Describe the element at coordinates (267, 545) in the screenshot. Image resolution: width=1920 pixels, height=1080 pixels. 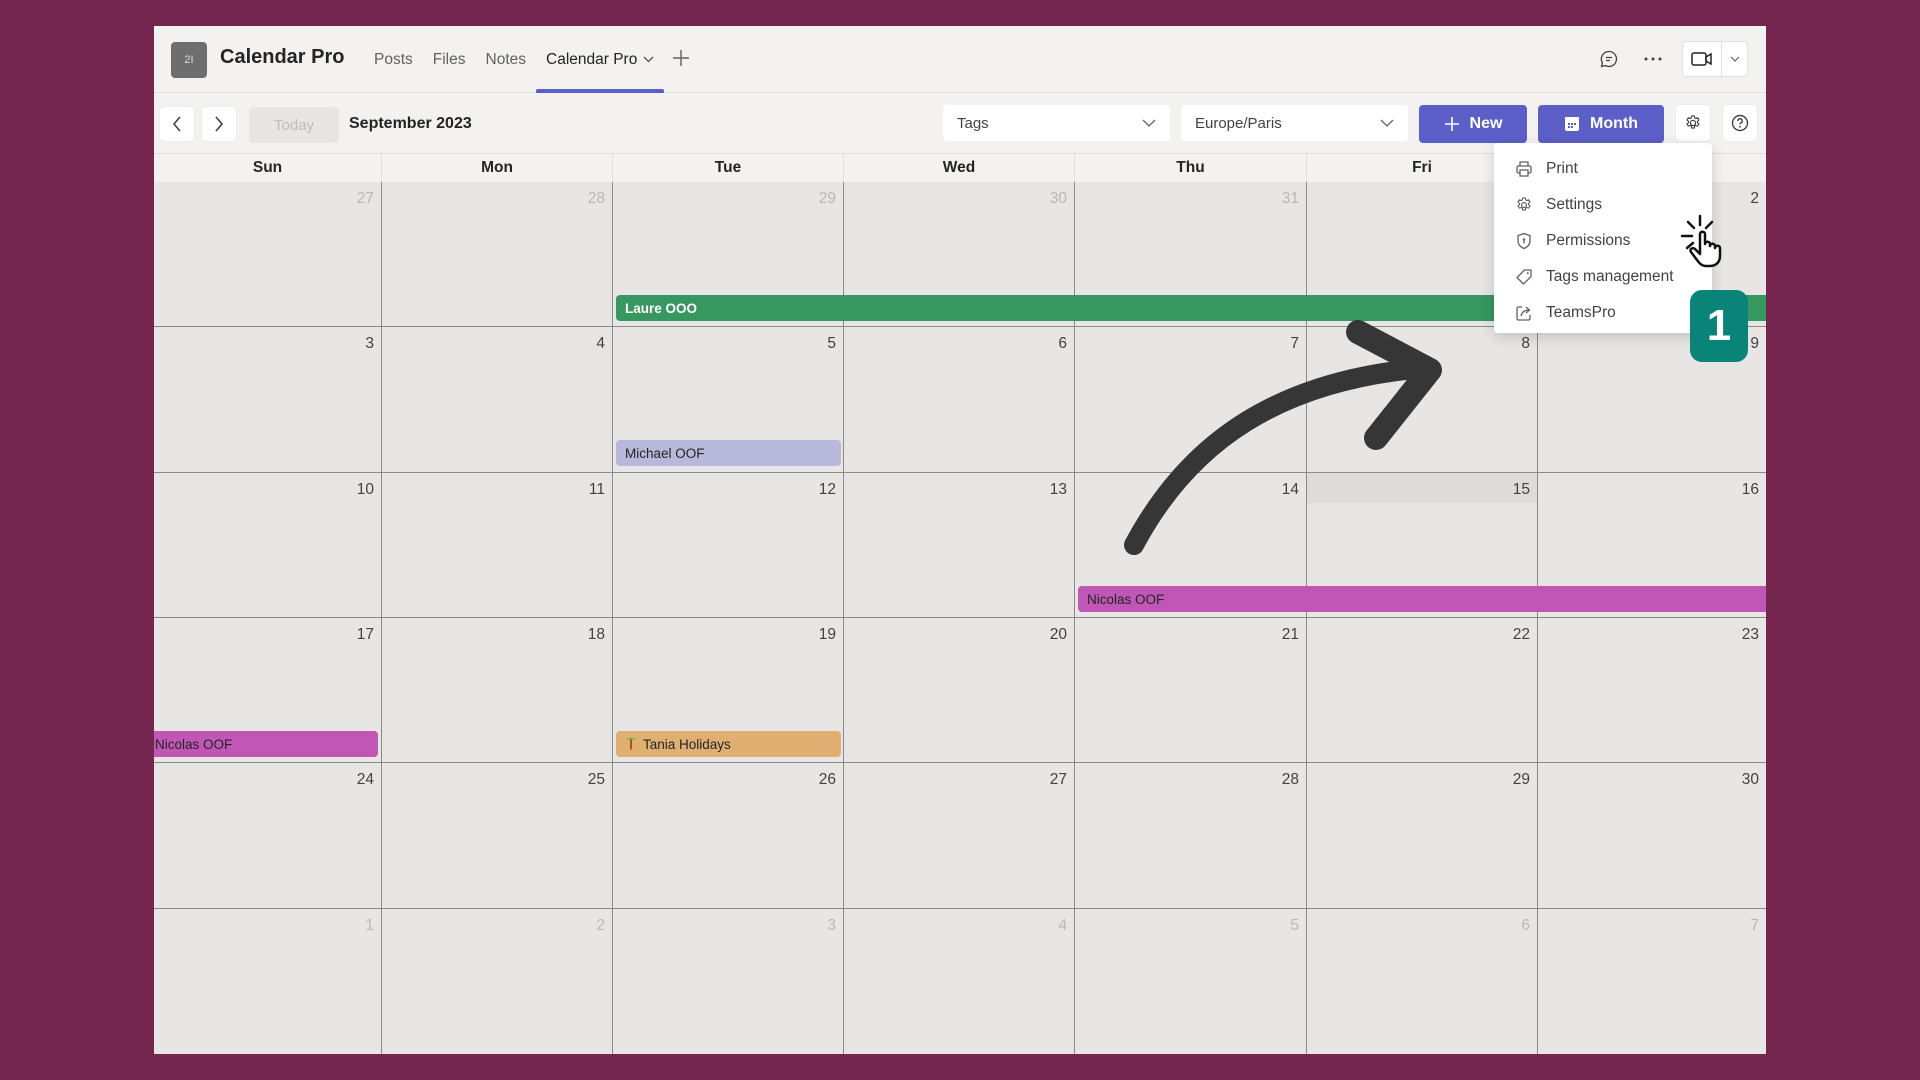
I see `day-cell: 10` at that location.